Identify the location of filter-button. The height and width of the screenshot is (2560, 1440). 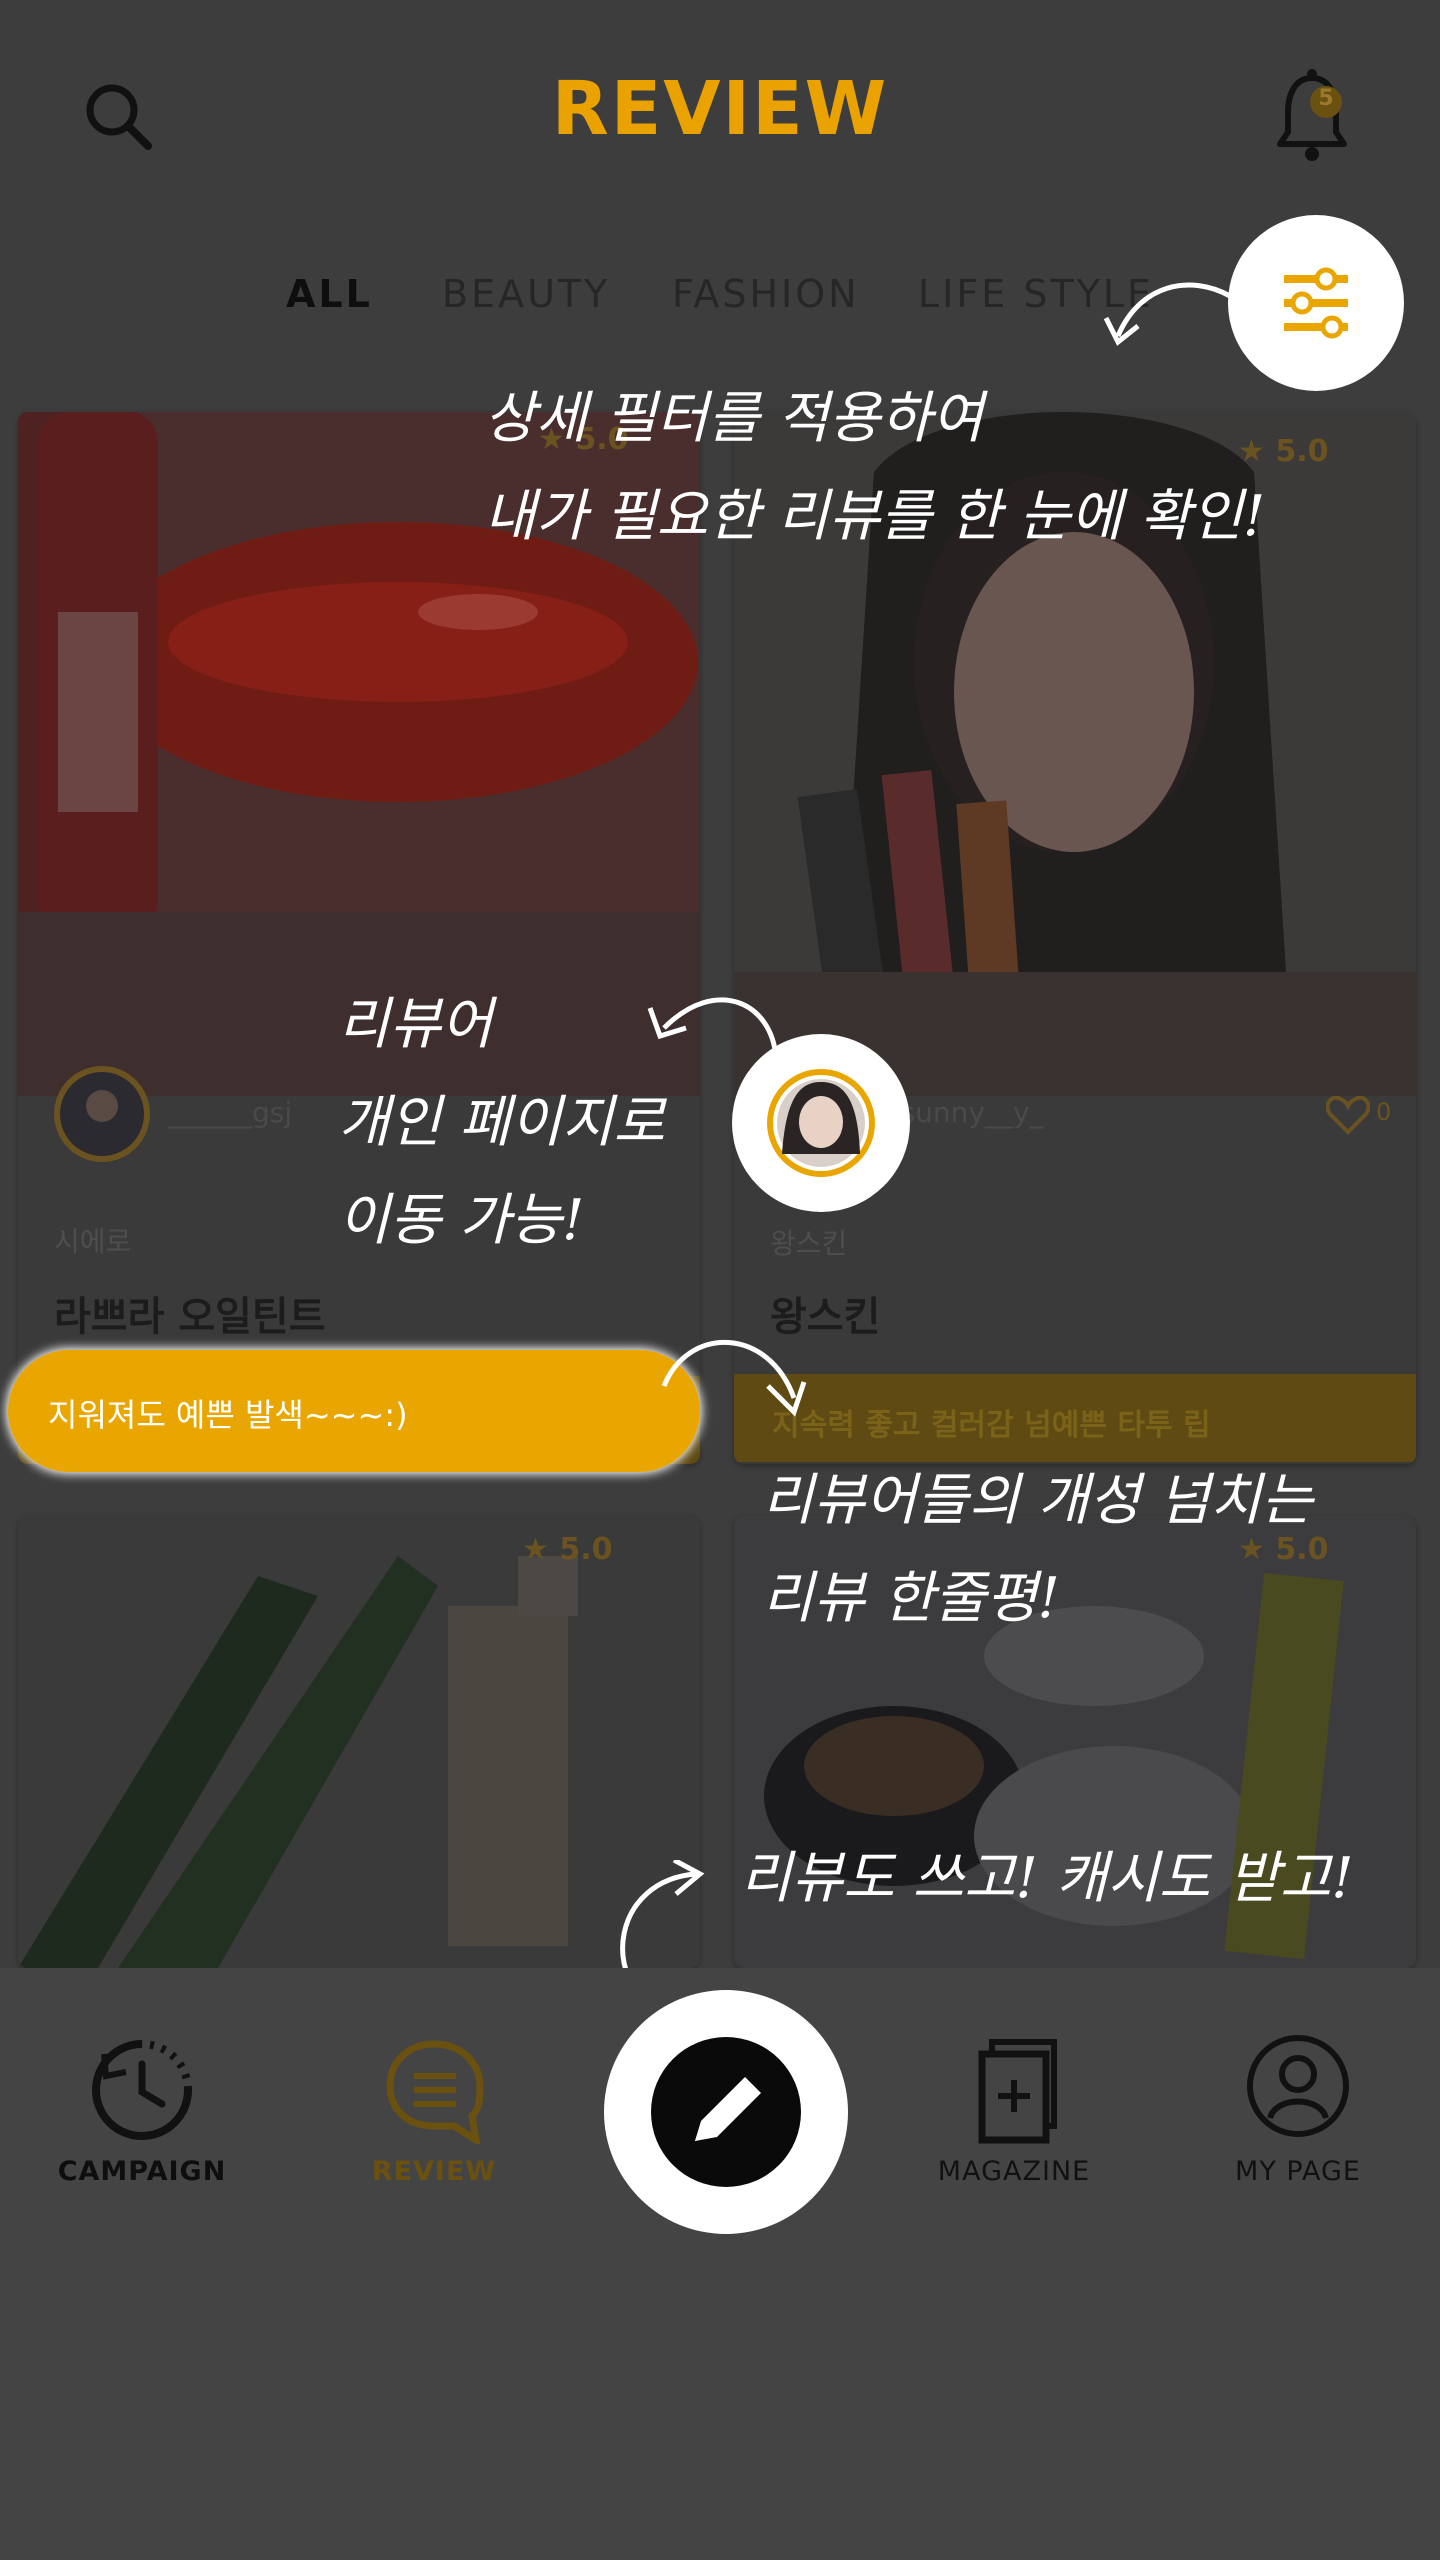
(1316, 303).